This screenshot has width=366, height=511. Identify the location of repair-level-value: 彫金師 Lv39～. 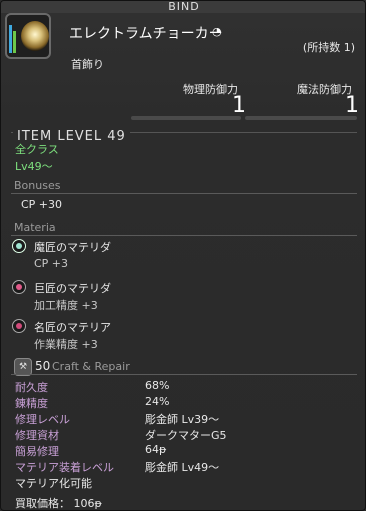
(182, 419).